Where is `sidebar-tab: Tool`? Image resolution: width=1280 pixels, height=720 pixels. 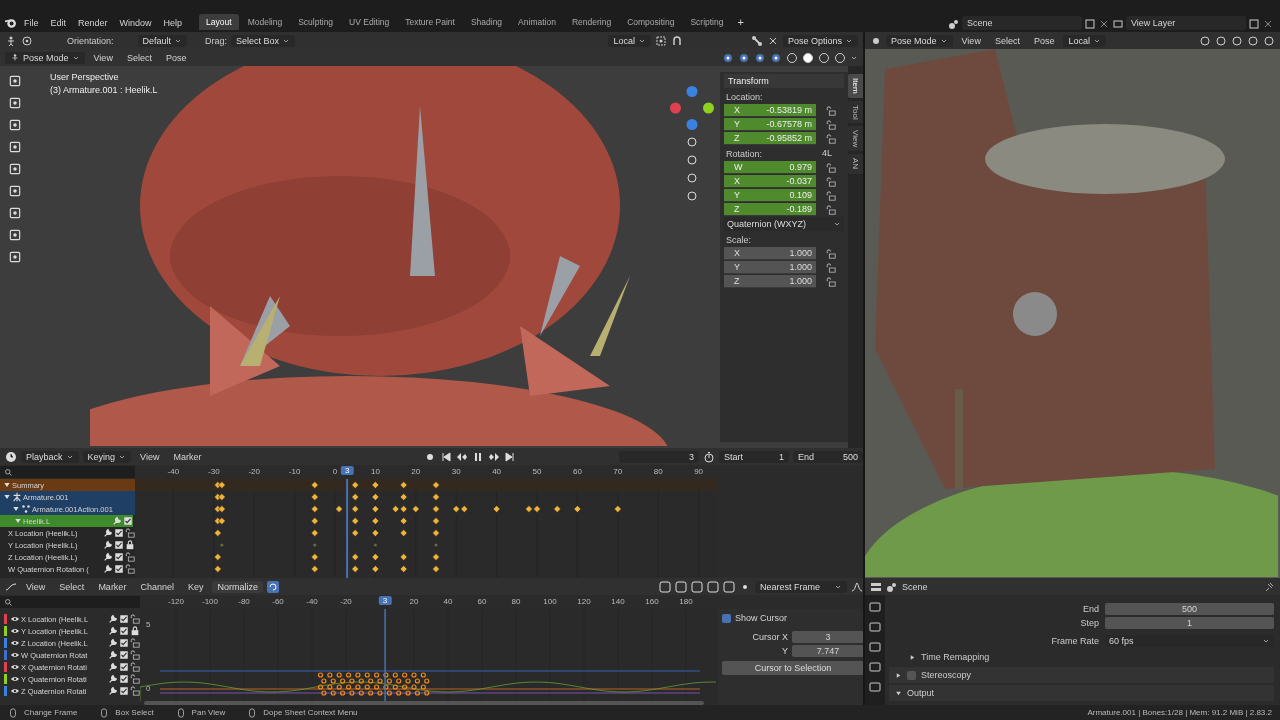
sidebar-tab: Tool is located at coordinates (855, 112).